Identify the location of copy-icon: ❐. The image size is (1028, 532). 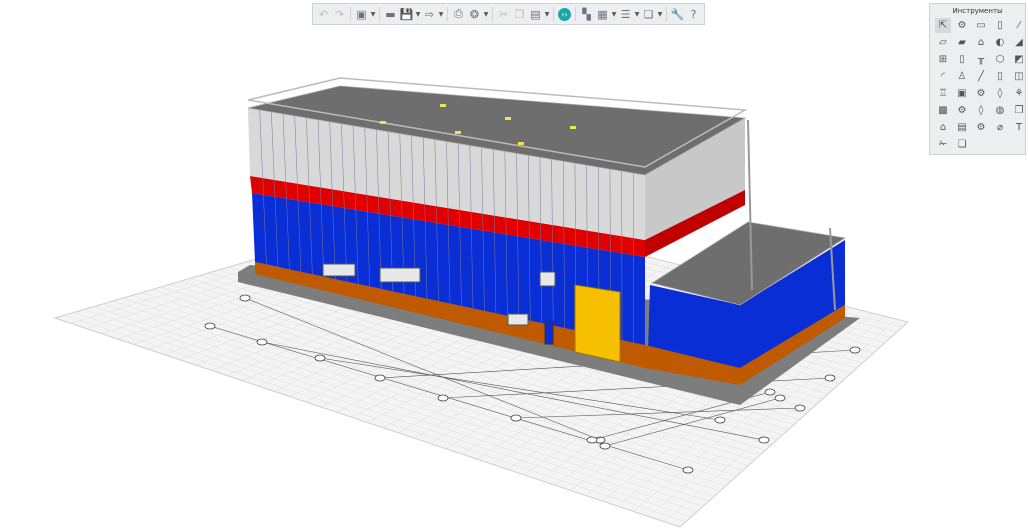
(519, 14).